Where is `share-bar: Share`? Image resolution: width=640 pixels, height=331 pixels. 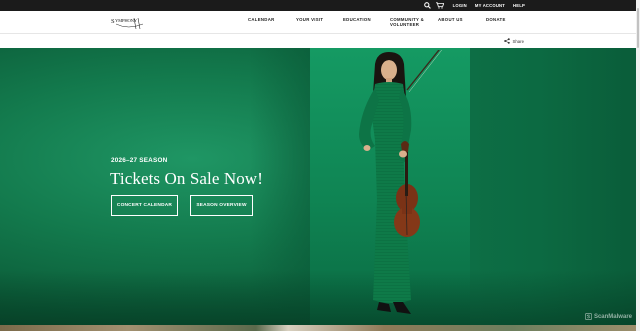 share-bar: Share is located at coordinates (320, 41).